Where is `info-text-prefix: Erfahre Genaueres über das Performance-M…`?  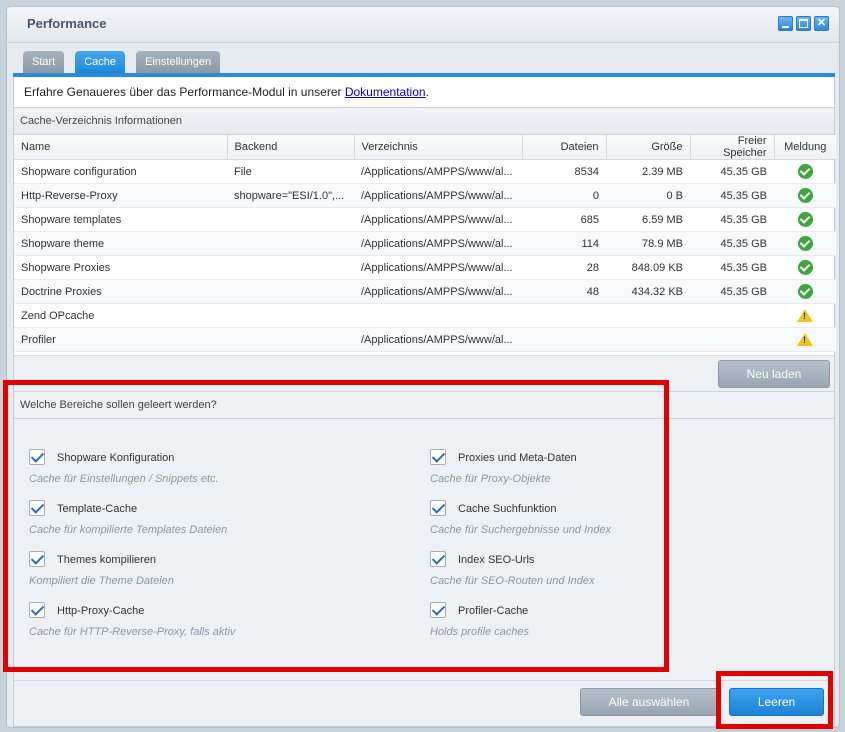
info-text-prefix: Erfahre Genaueres über das Performance-M… is located at coordinates (184, 92).